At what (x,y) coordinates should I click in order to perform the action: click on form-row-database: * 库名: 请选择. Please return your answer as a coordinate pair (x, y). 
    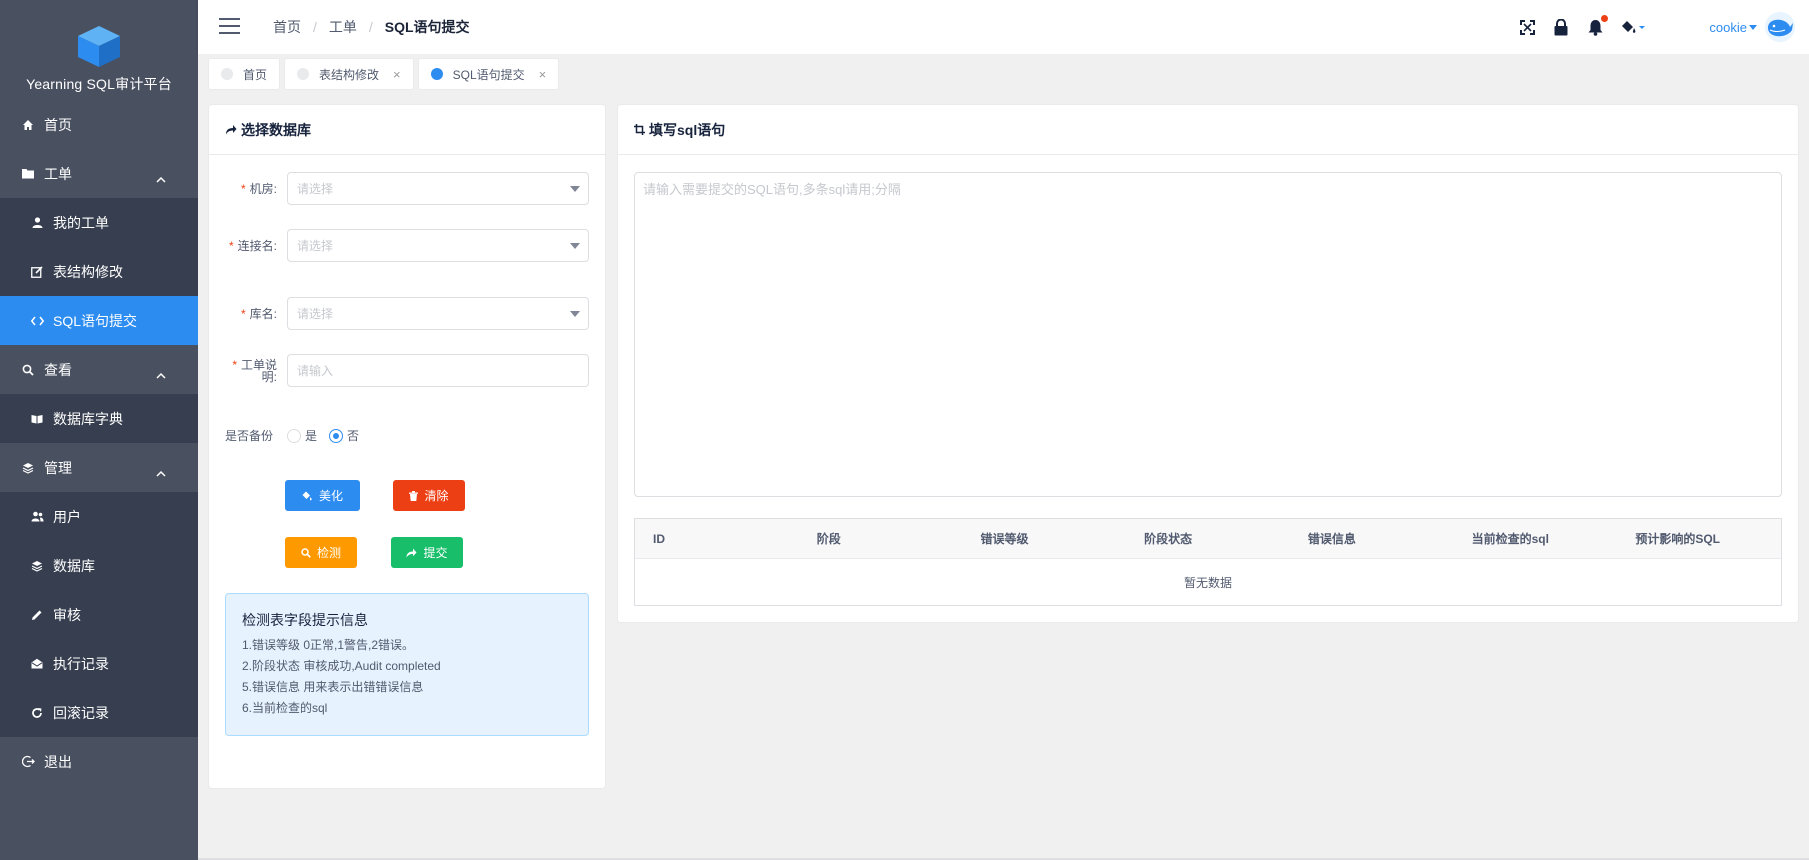
    Looking at the image, I should click on (407, 313).